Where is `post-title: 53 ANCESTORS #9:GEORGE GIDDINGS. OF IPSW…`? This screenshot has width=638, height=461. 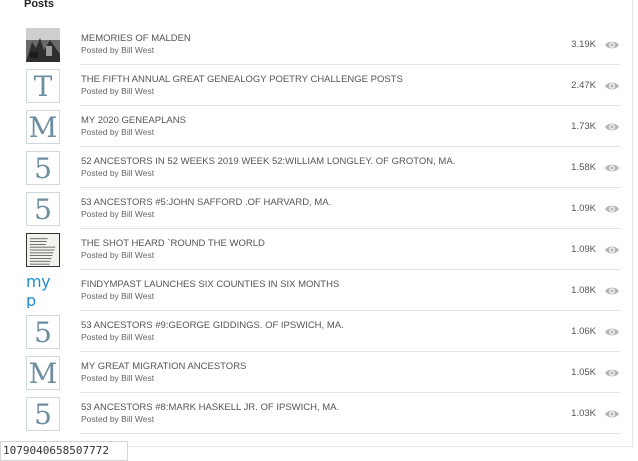
post-title: 53 ANCESTORS #9:GEORGE GIDDINGS. OF IPSW… is located at coordinates (212, 325).